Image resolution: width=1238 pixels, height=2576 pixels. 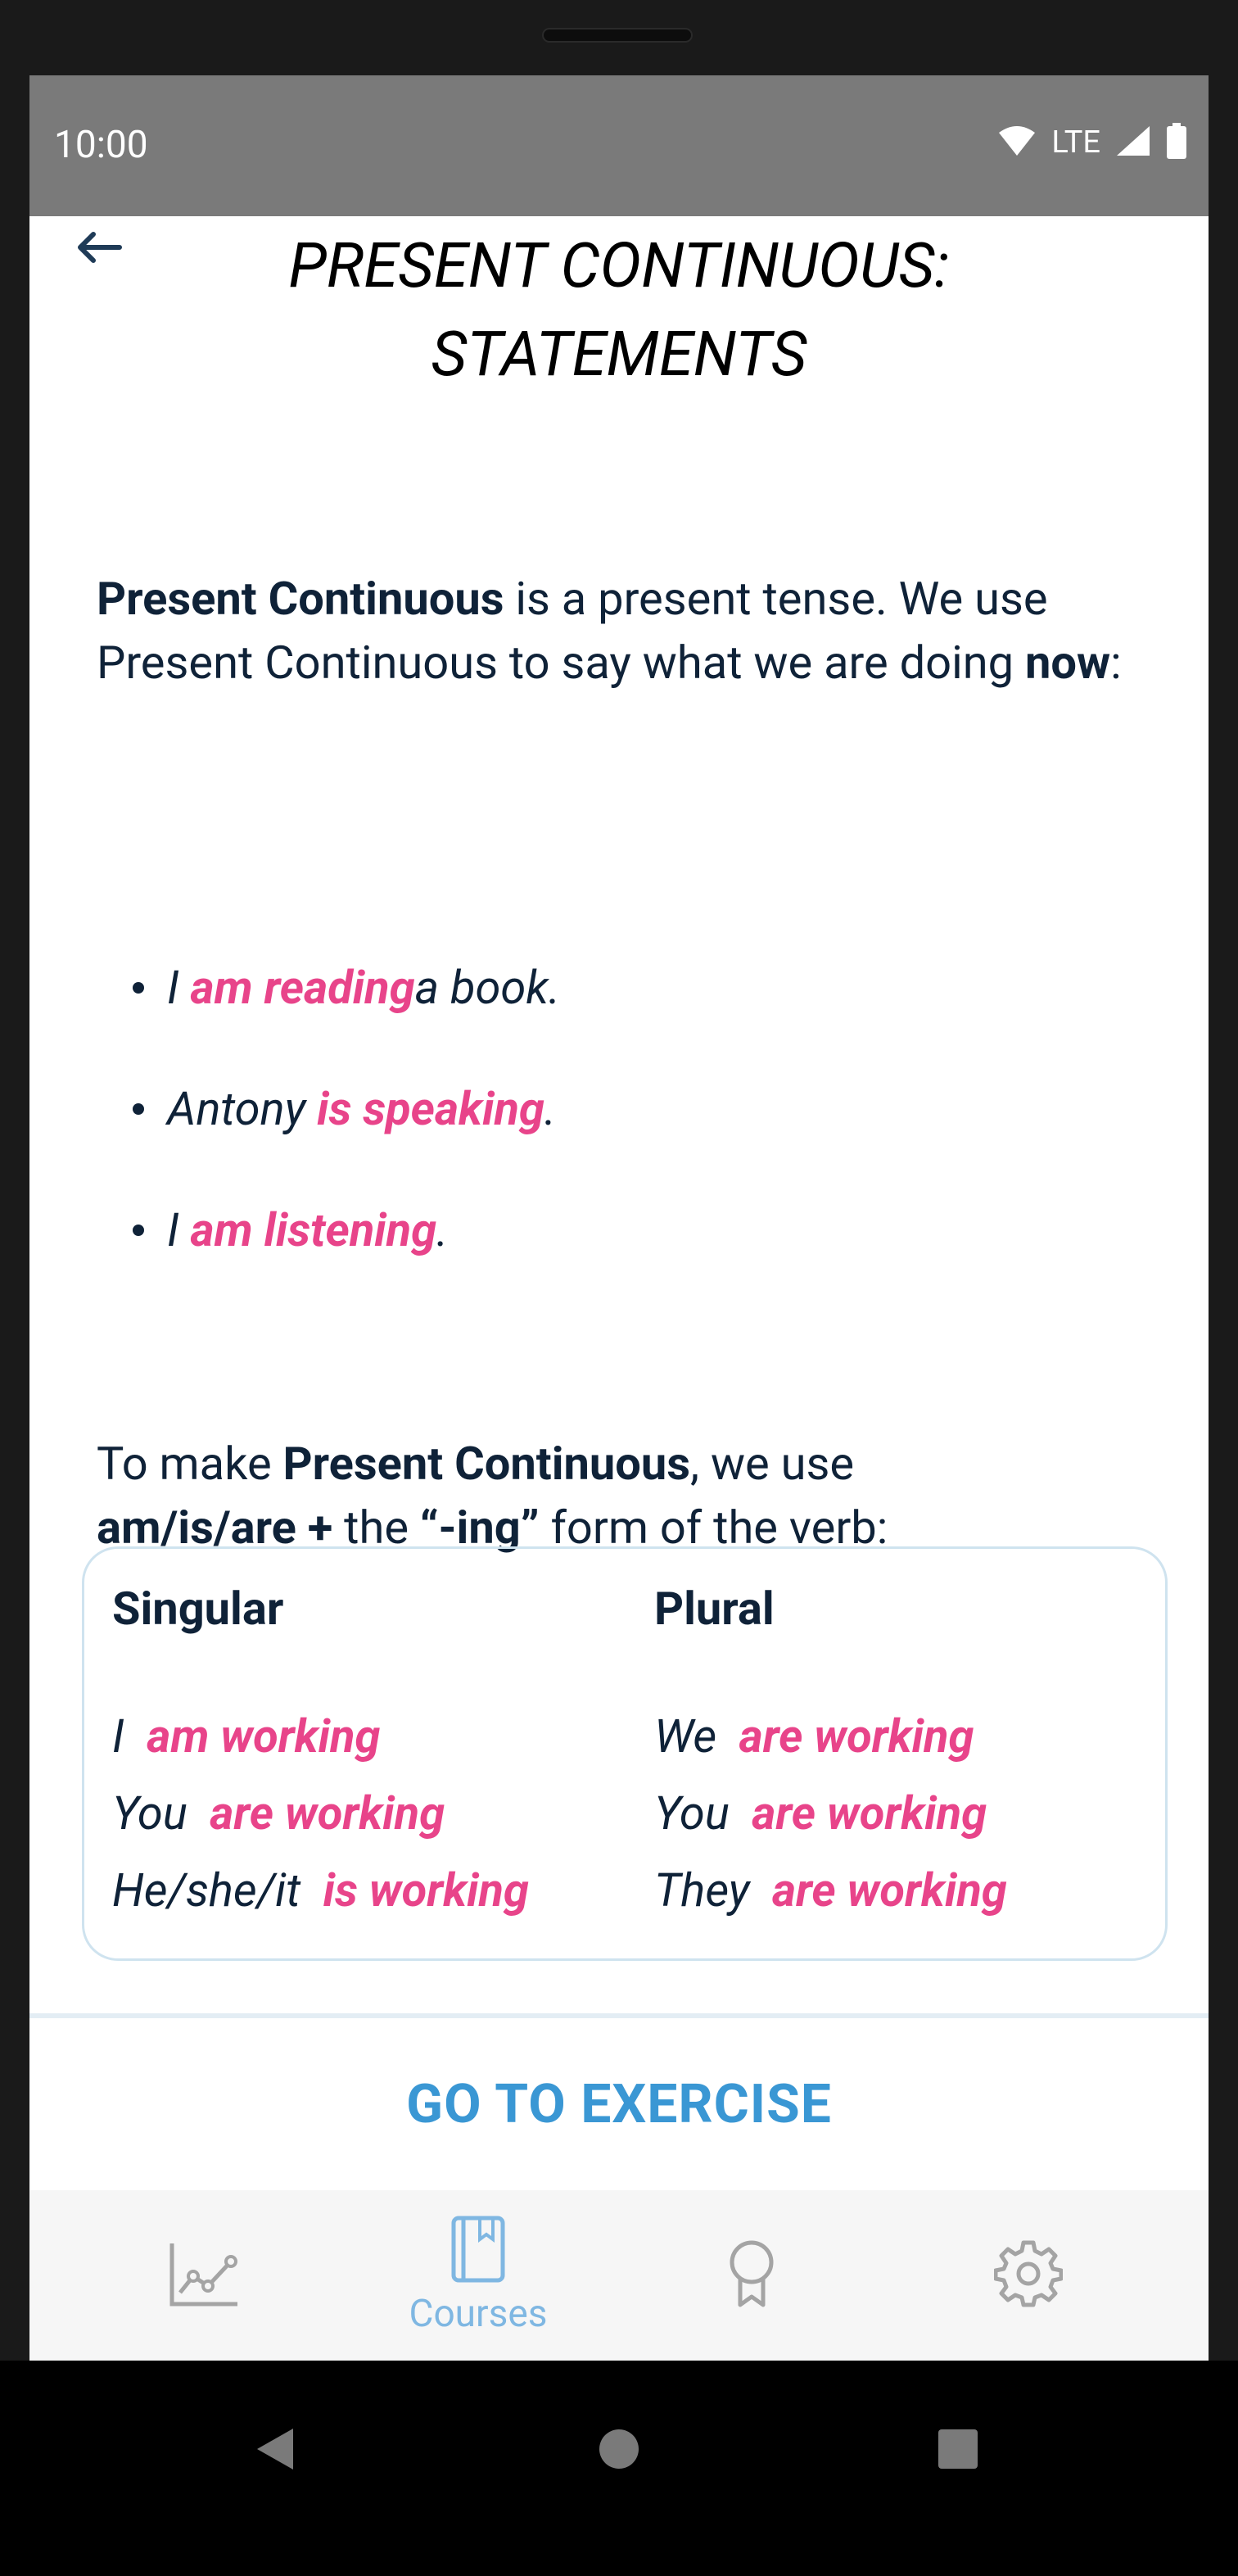 I want to click on table-row: I am working, so click(x=321, y=1736).